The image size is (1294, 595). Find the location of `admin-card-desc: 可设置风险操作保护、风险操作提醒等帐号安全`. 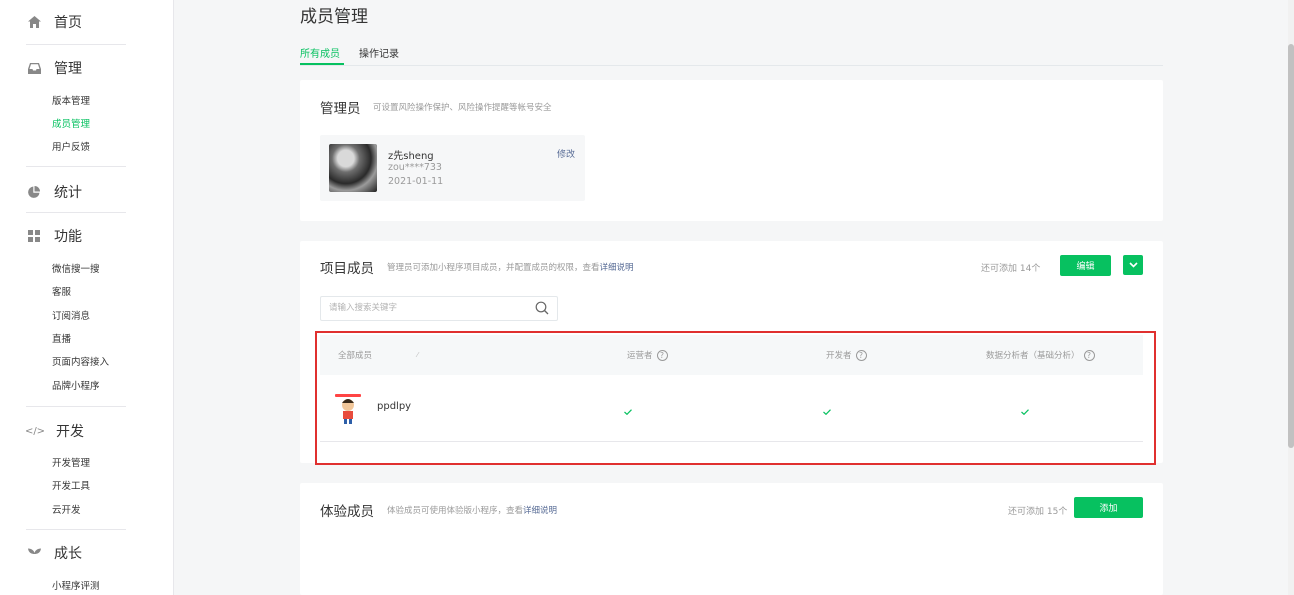

admin-card-desc: 可设置风险操作保护、风险操作提醒等帐号安全 is located at coordinates (462, 108).